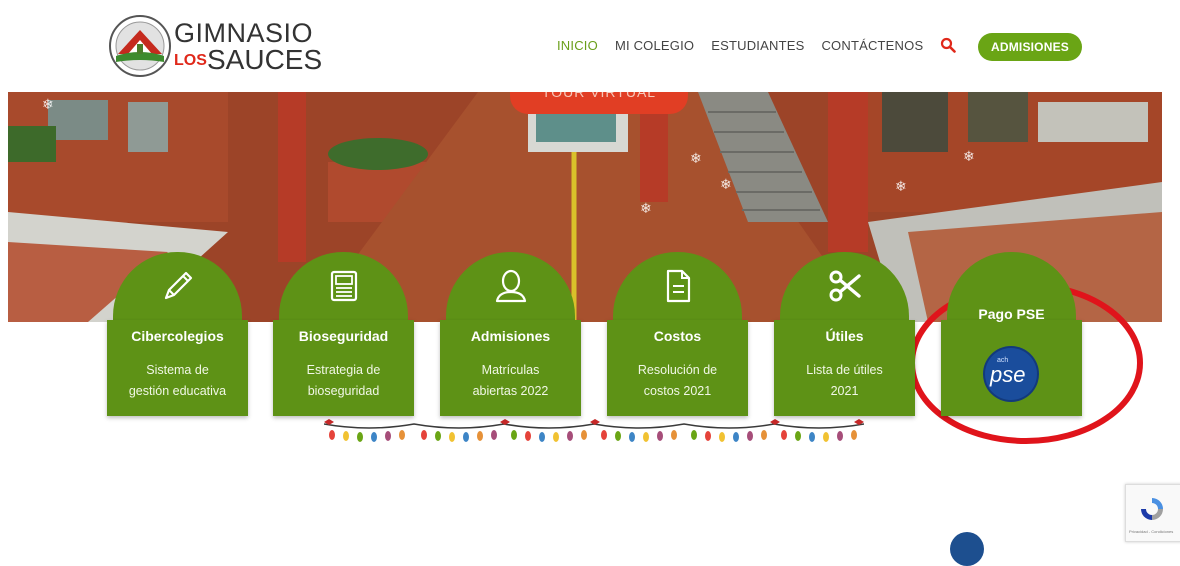 This screenshot has width=1180, height=566. Describe the element at coordinates (265, 59) in the screenshot. I see `logo-text-sauces: SAUCES` at that location.